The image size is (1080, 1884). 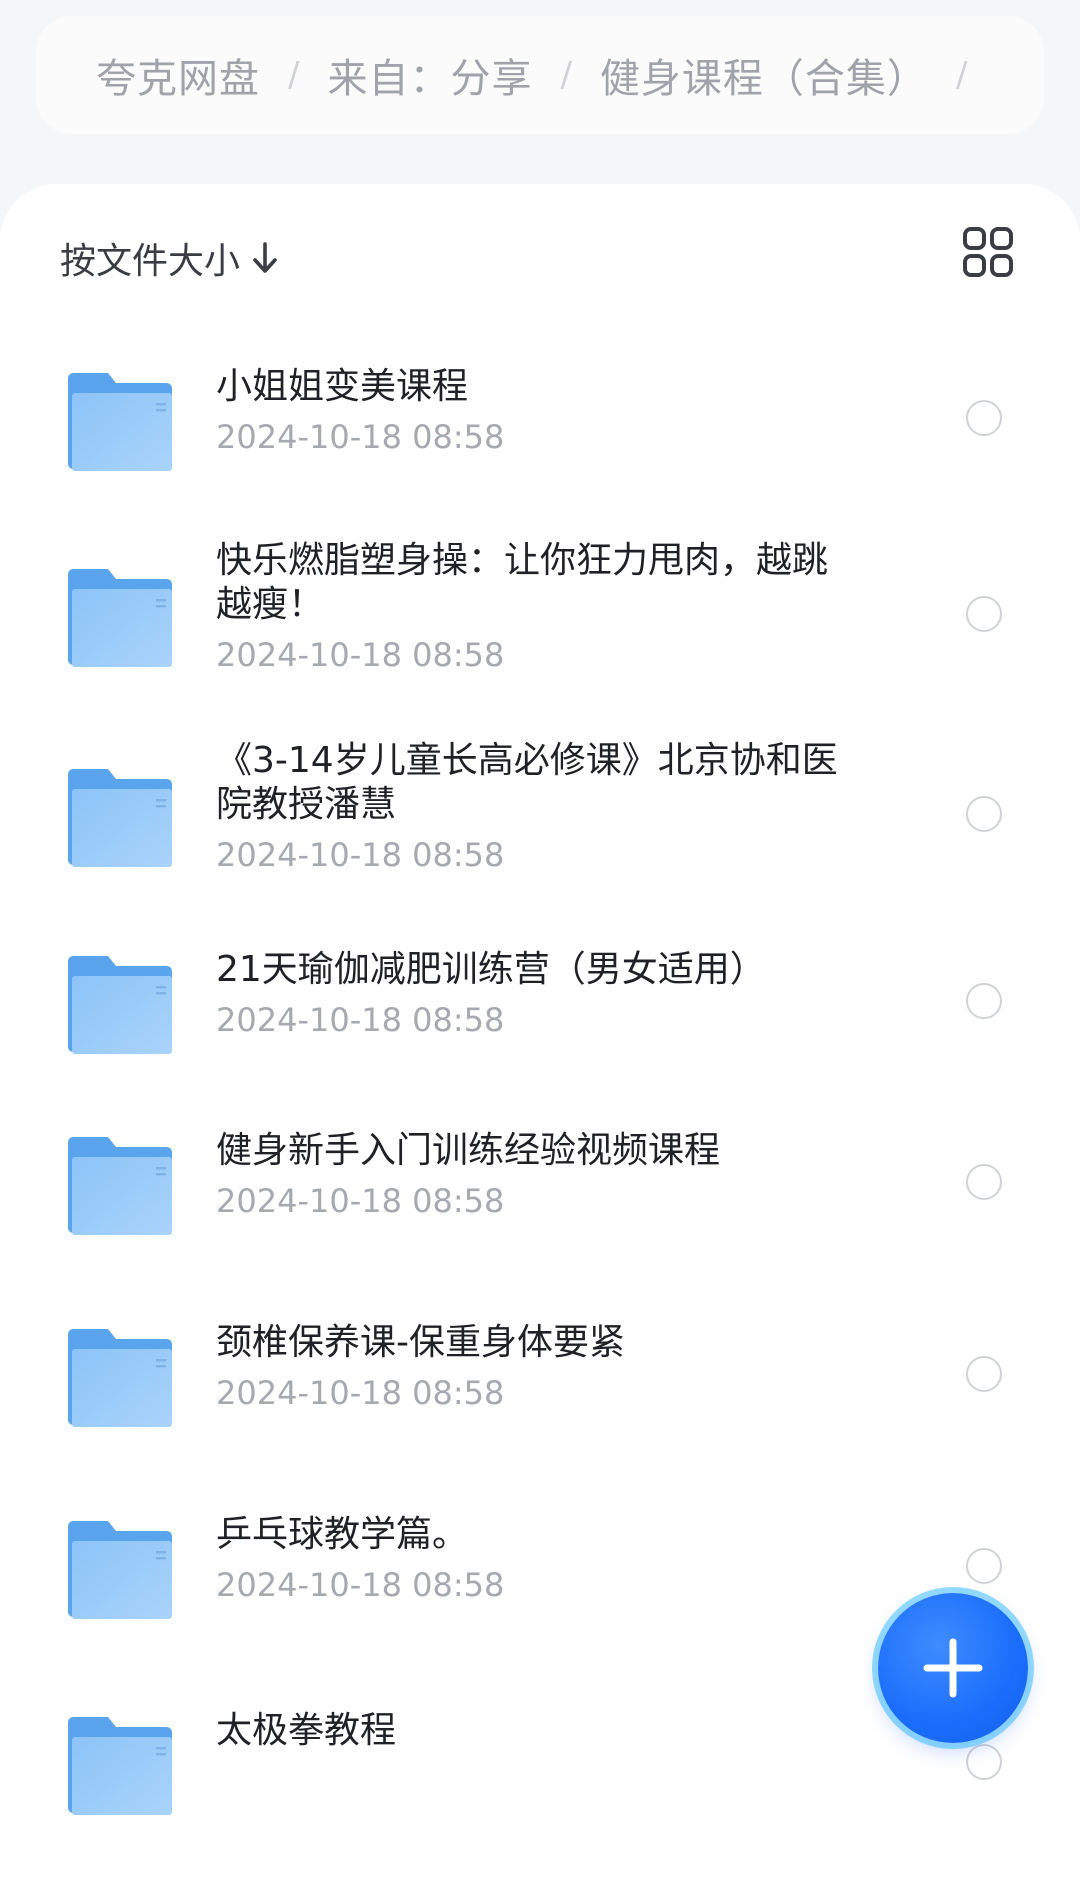 I want to click on list-item-text: 乒乓球教学篇。 2024-10-18 08:58, so click(x=536, y=1560).